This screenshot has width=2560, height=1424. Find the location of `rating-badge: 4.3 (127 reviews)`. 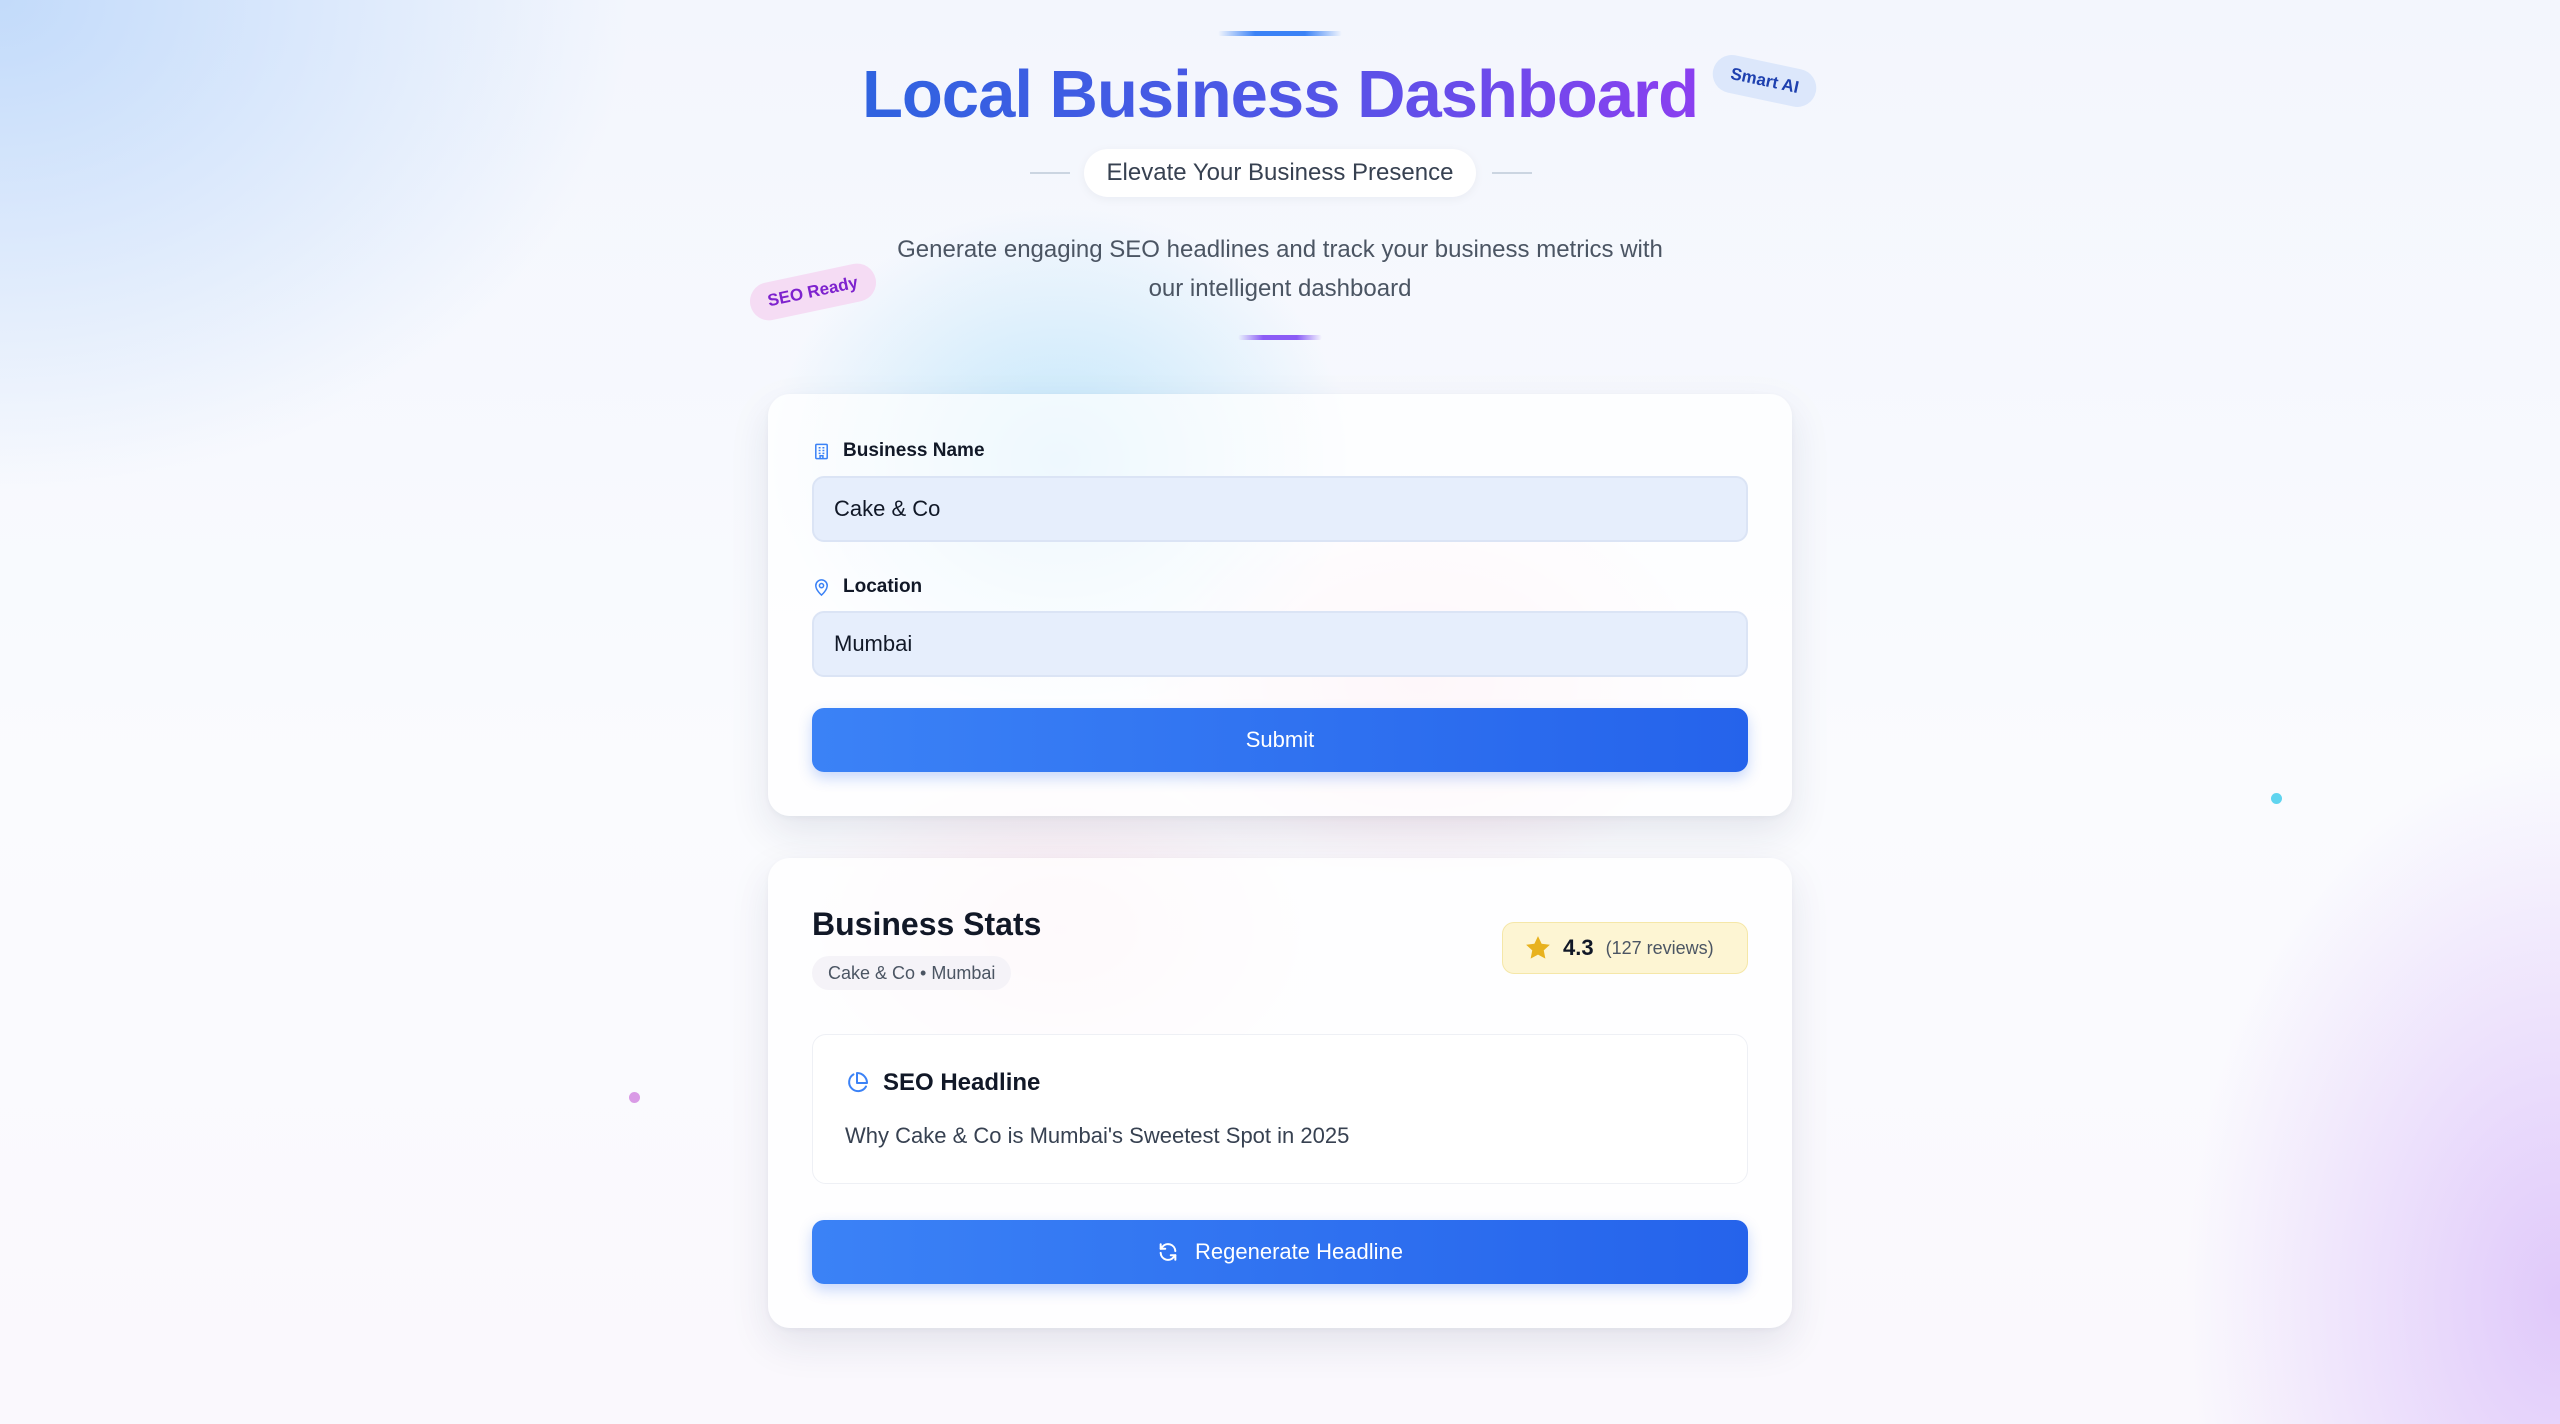

rating-badge: 4.3 (127 reviews) is located at coordinates (1625, 948).